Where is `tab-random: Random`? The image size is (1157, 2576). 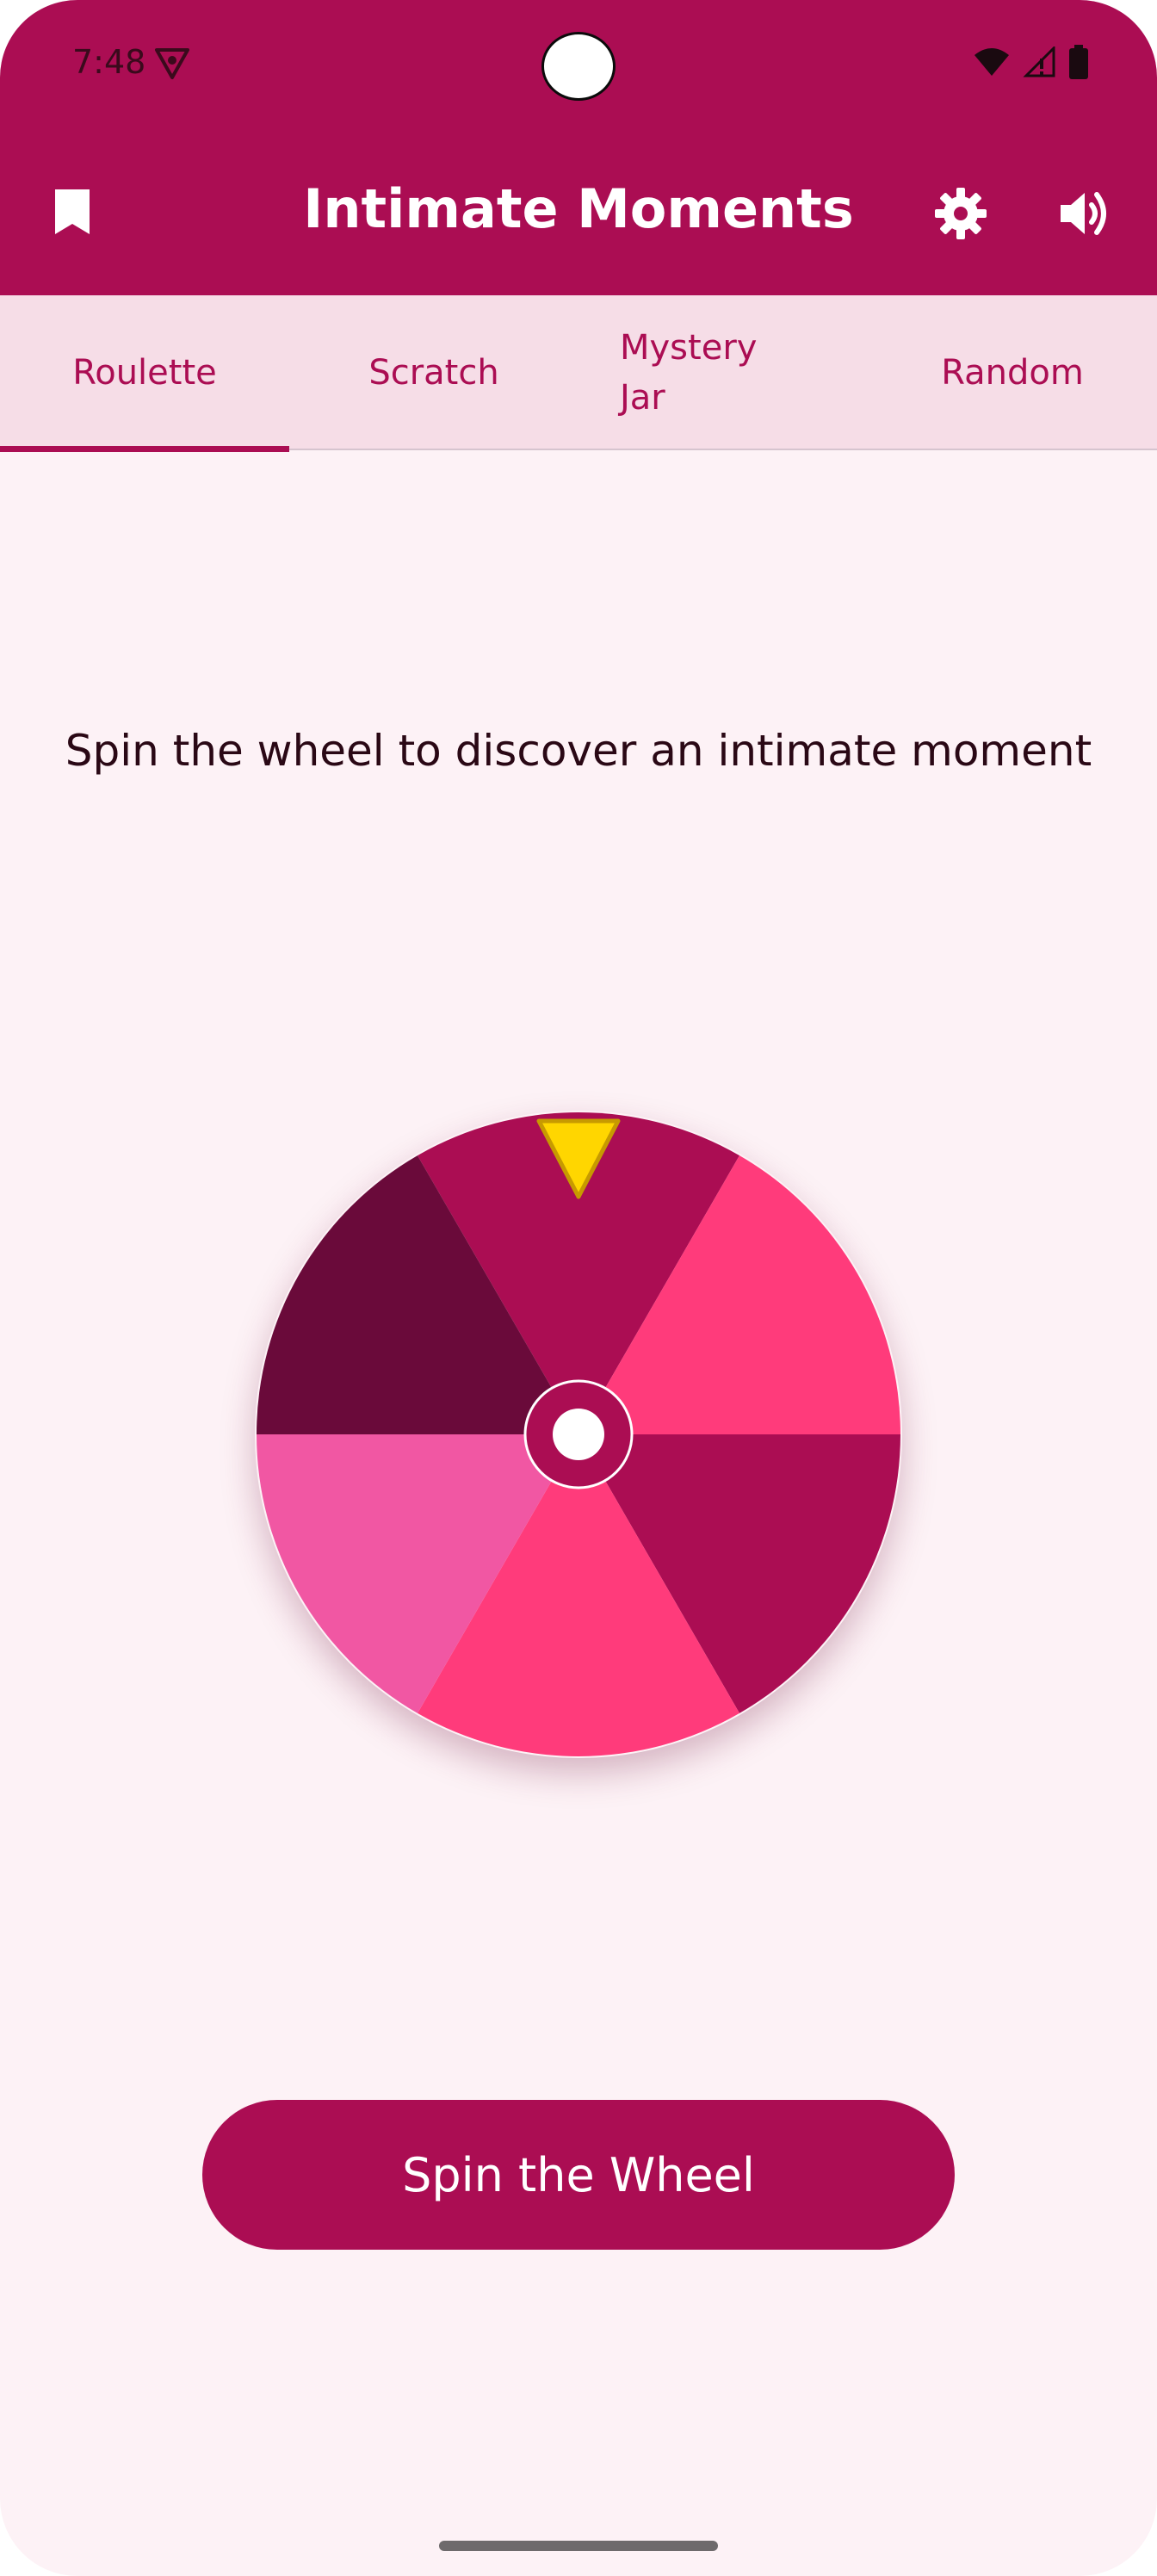 tab-random: Random is located at coordinates (1013, 373).